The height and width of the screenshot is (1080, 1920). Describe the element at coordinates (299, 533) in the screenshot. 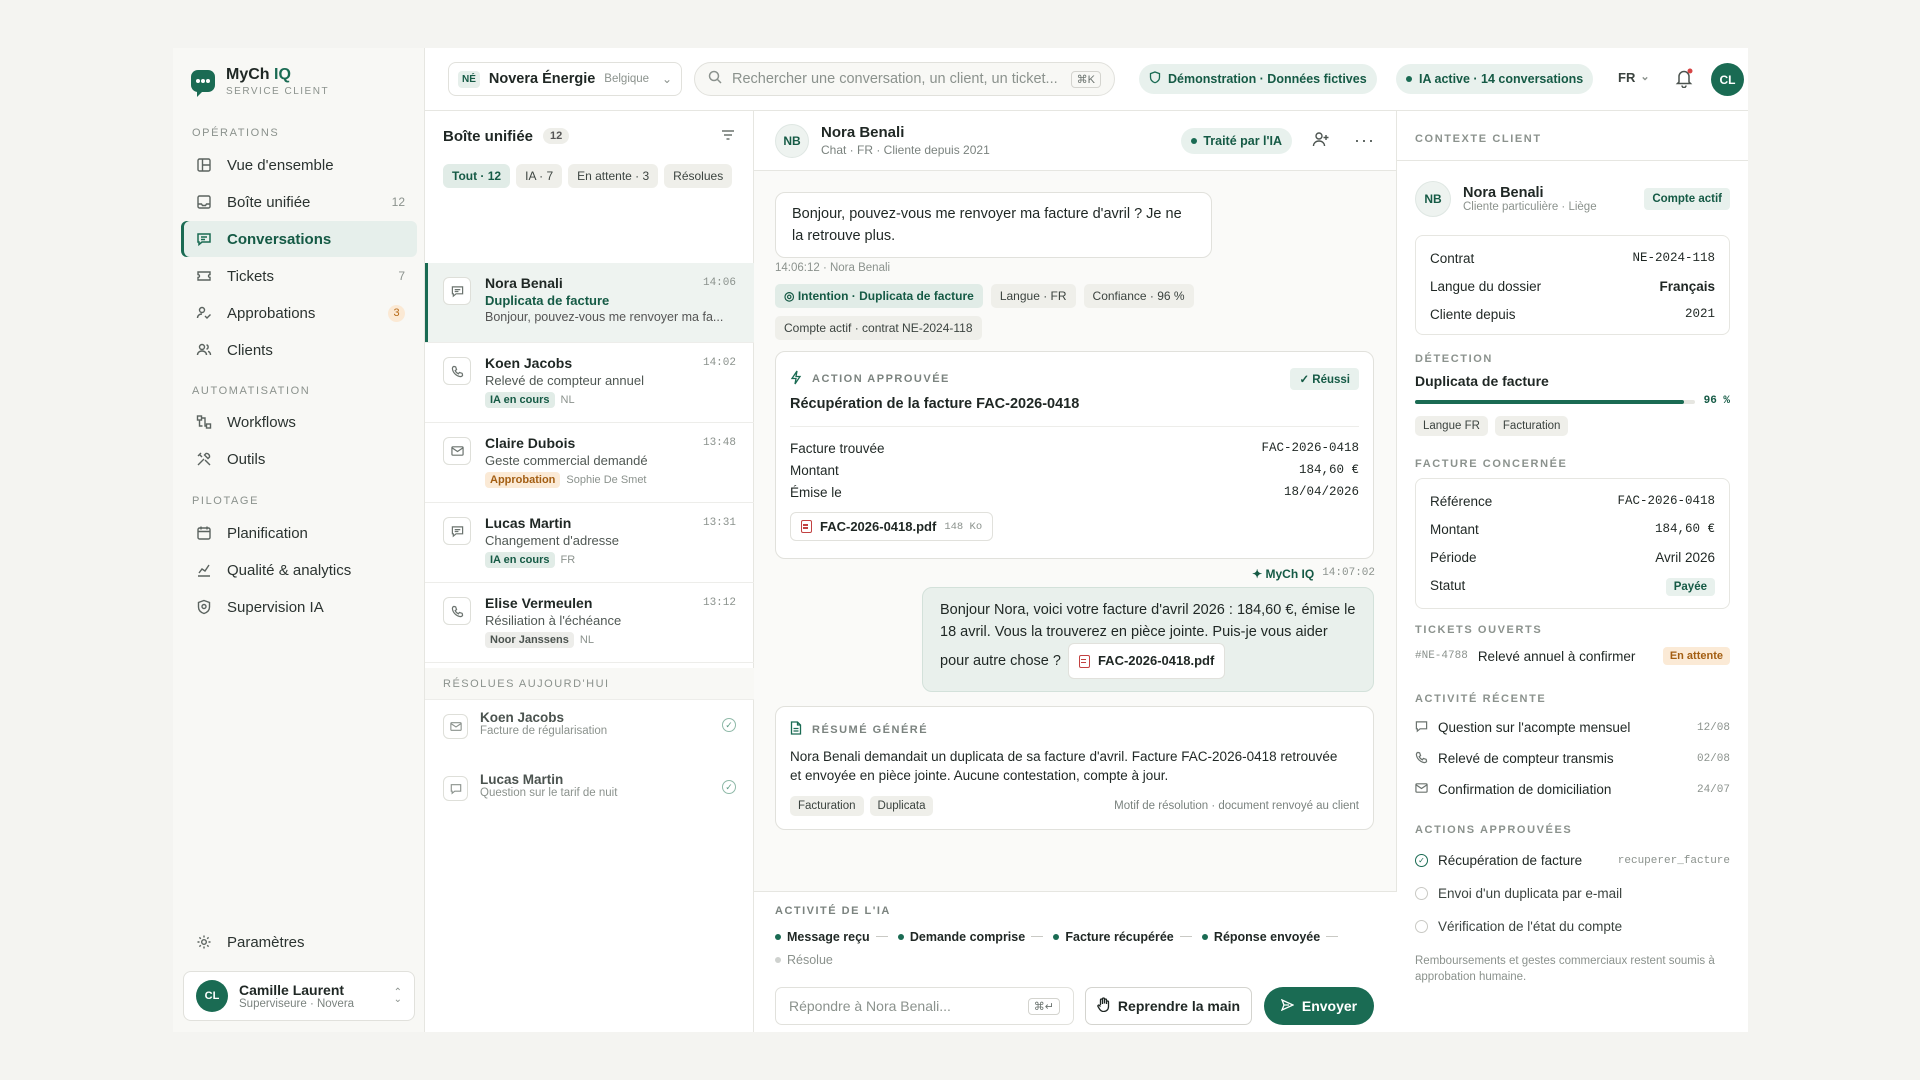

I see `sidebar-item-planning: Planification` at that location.